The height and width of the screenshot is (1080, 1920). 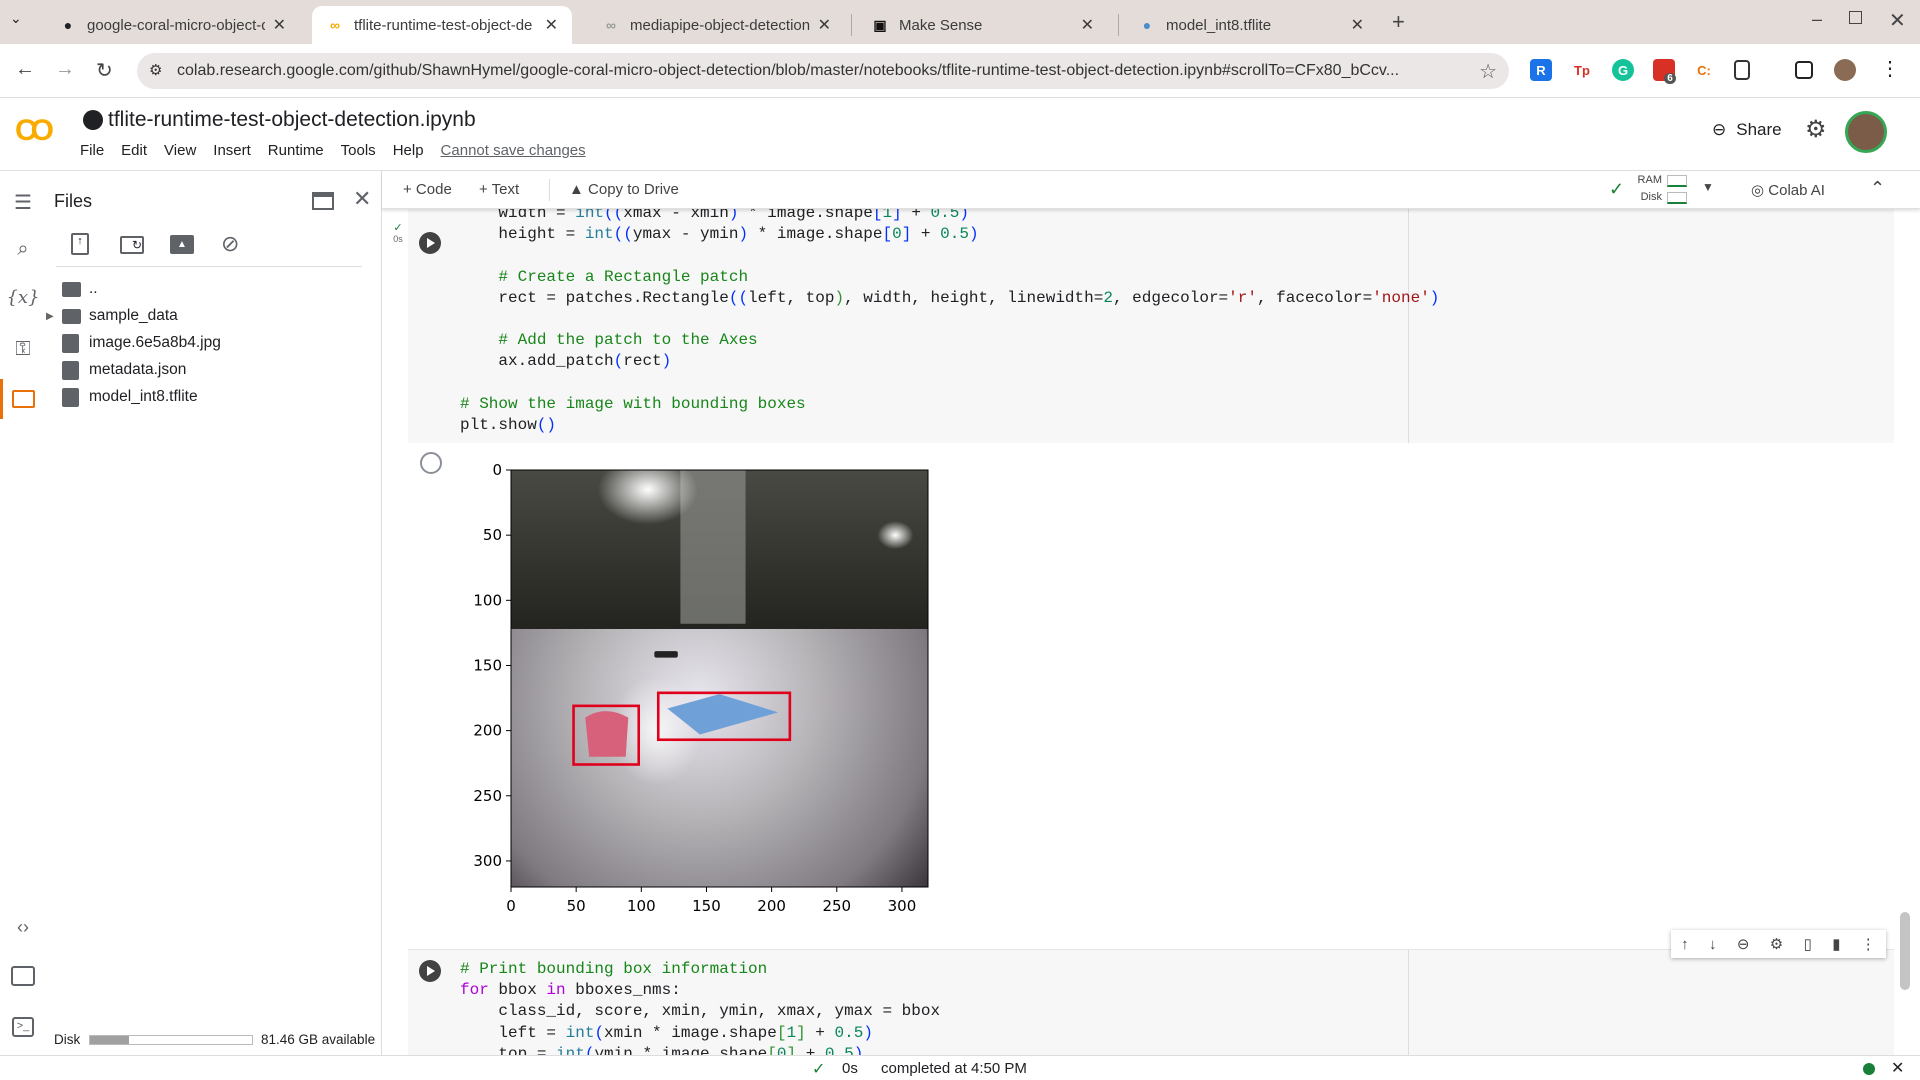 What do you see at coordinates (1647, 189) in the screenshot?
I see `resource-monitor: RAM Disk` at bounding box center [1647, 189].